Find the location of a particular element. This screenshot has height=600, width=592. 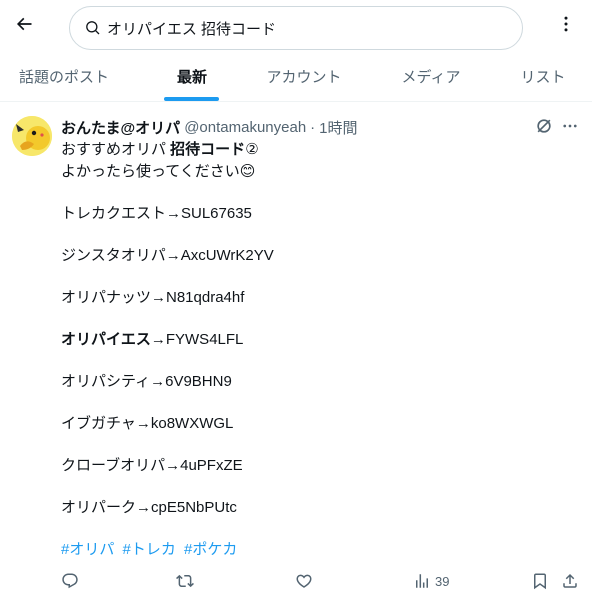

bookmark-icon is located at coordinates (540, 581).